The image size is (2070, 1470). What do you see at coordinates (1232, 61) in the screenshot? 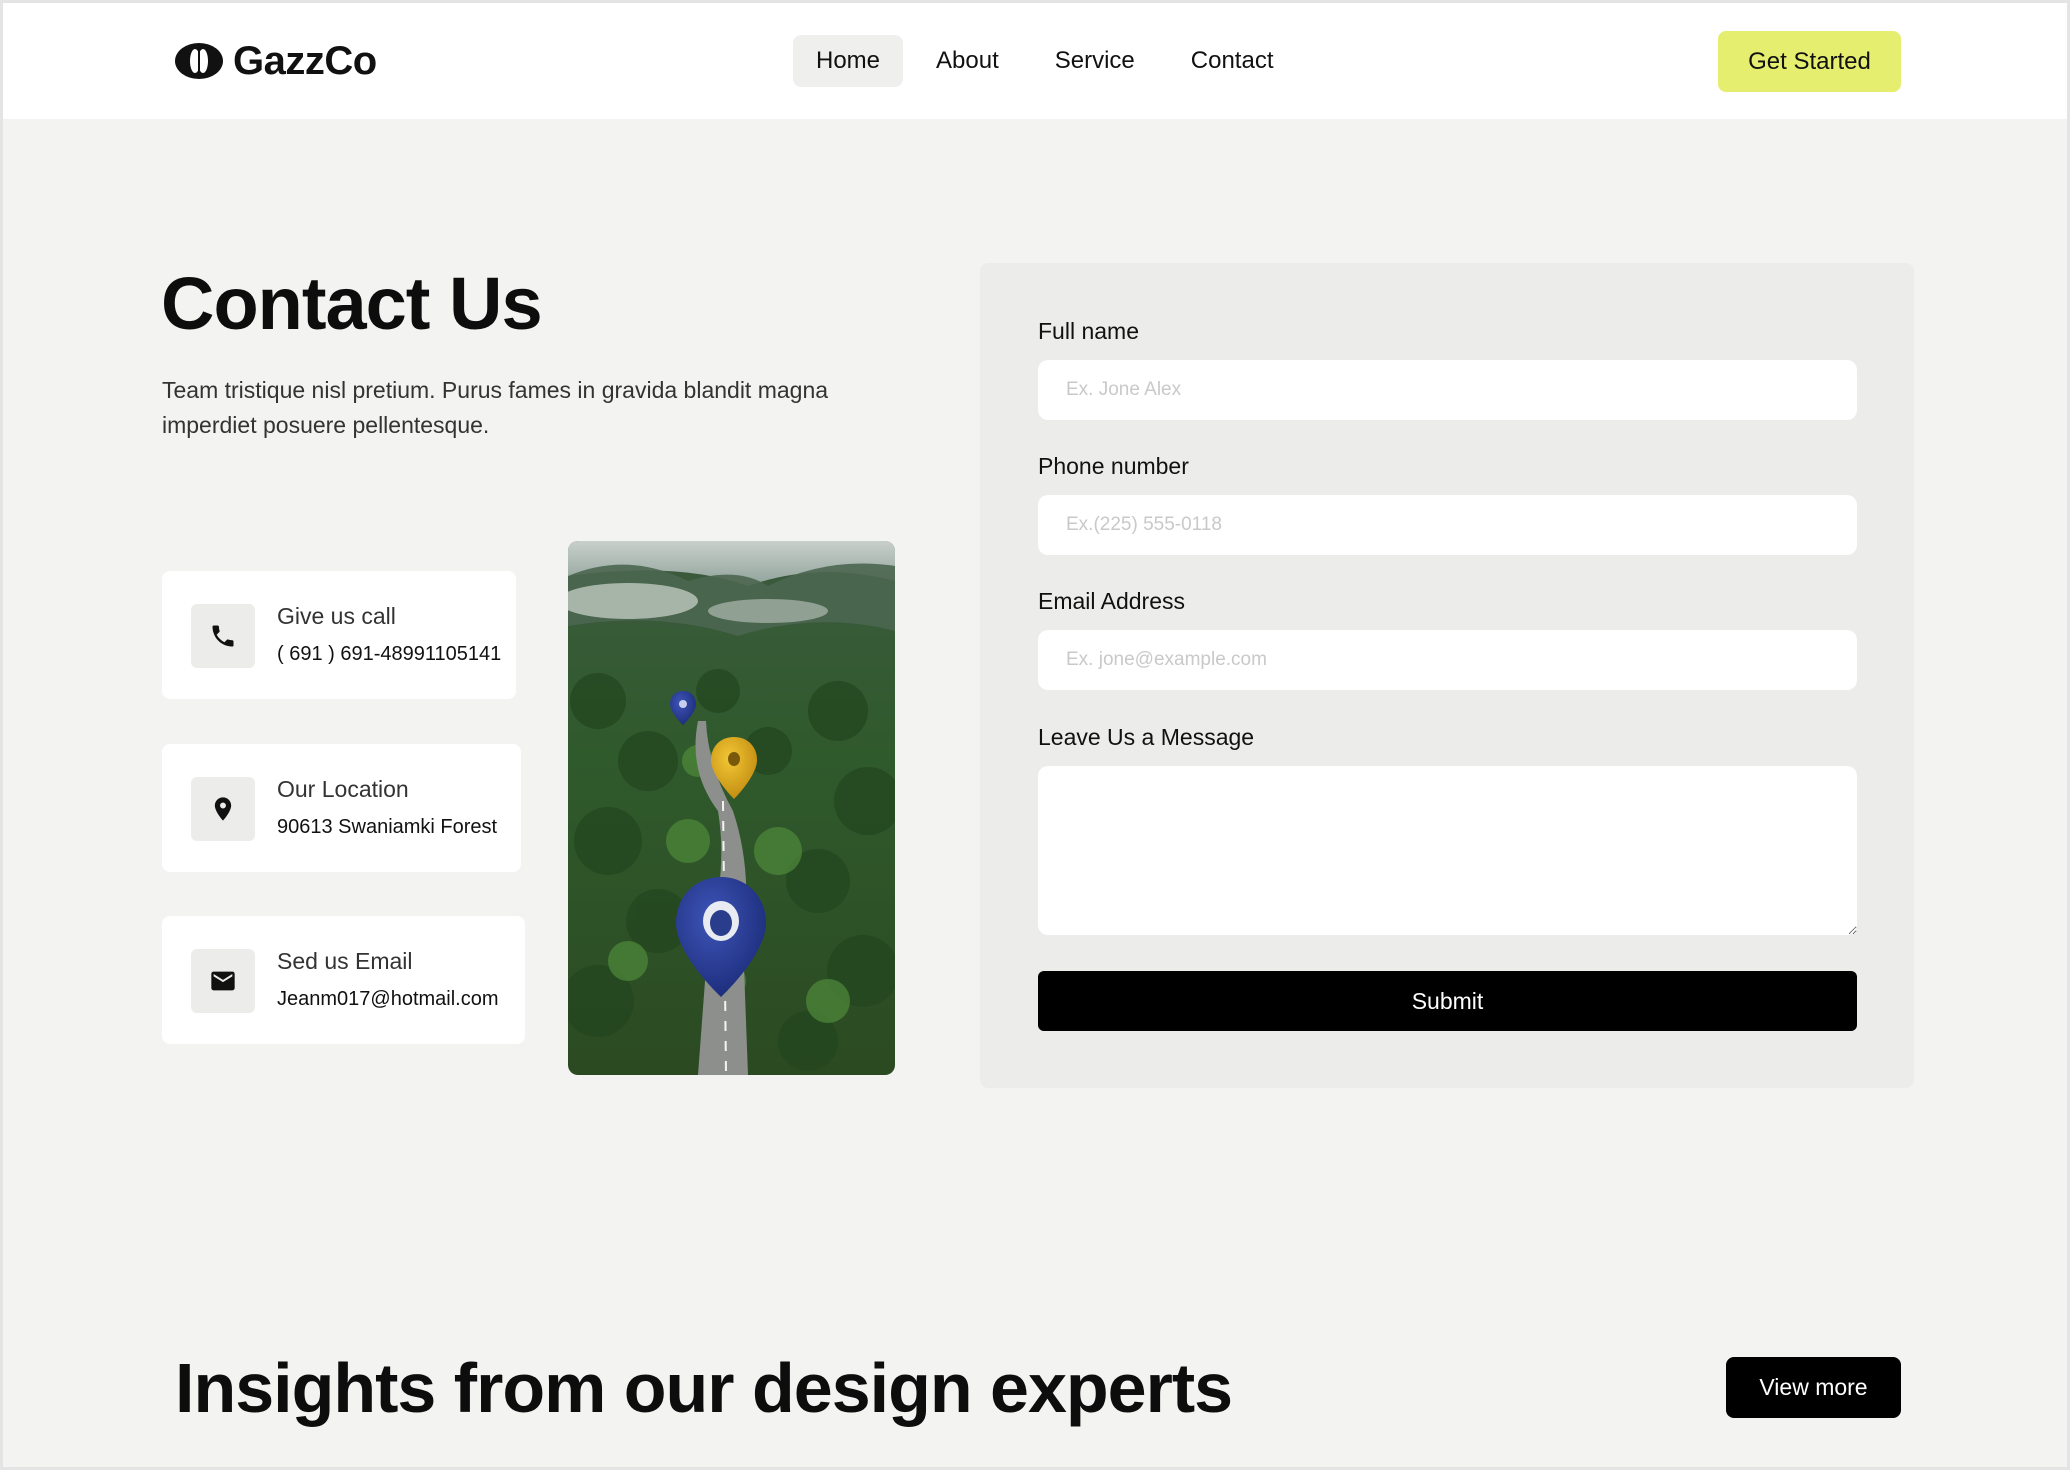
I see `nav-item-contact: Contact` at bounding box center [1232, 61].